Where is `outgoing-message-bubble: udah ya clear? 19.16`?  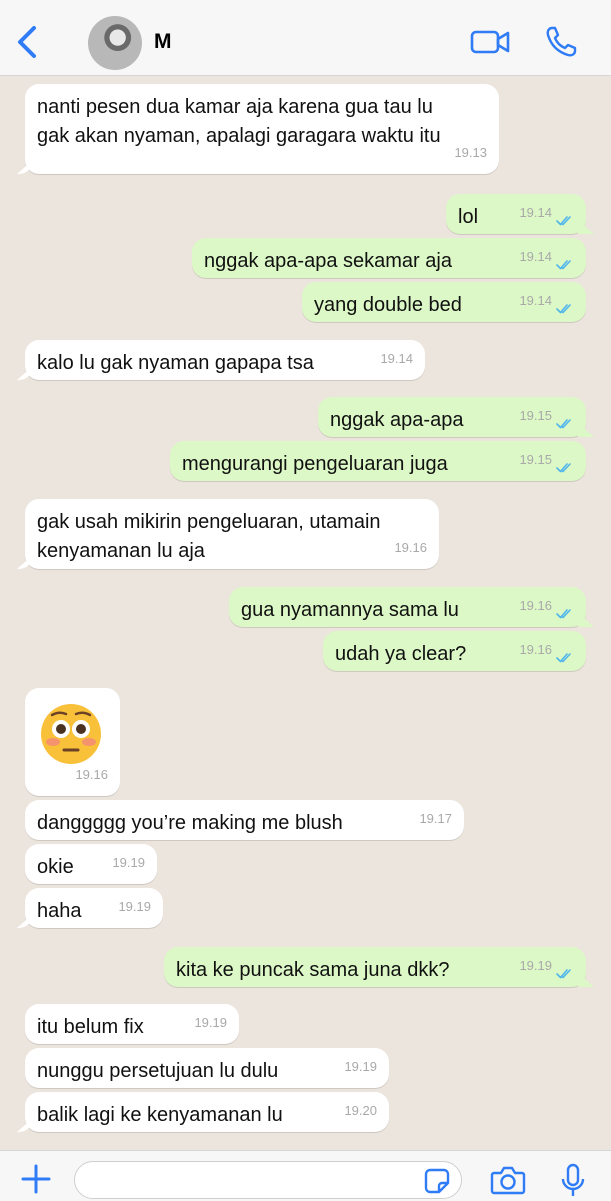 outgoing-message-bubble: udah ya clear? 19.16 is located at coordinates (454, 651).